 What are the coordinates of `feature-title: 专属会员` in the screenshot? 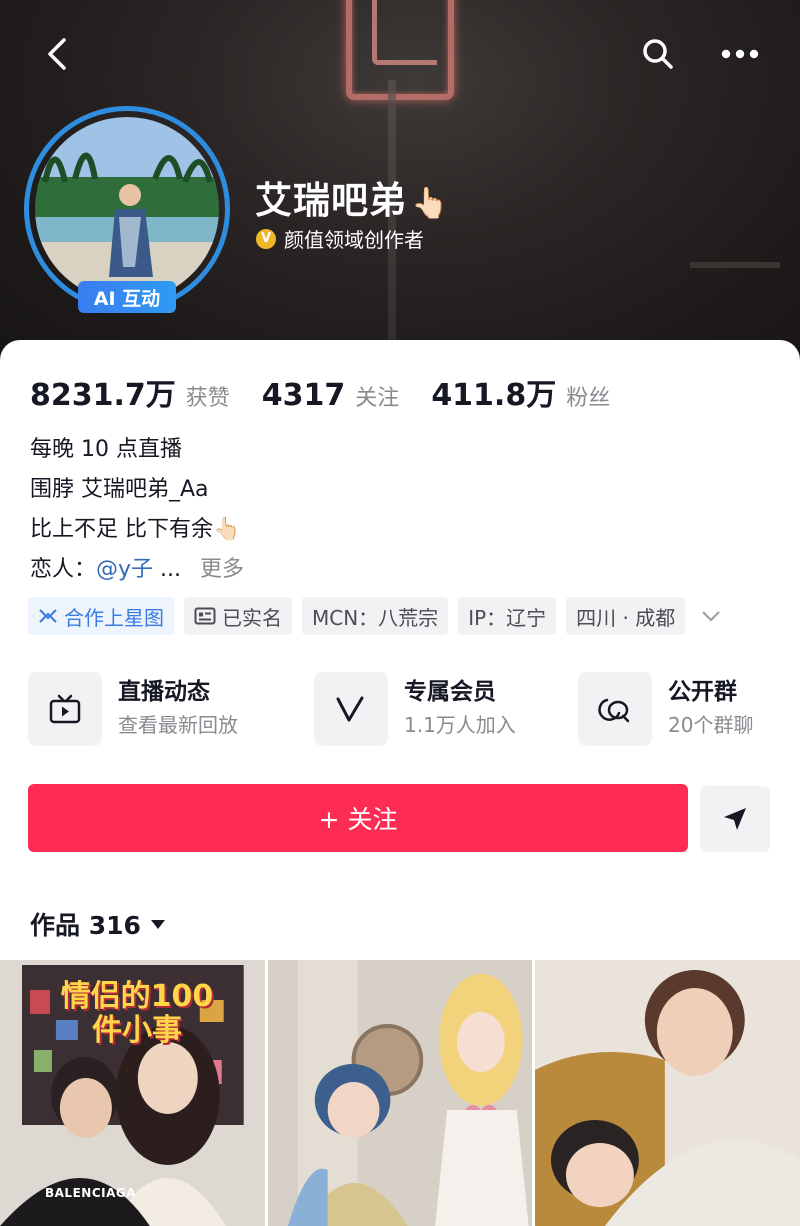 It's located at (450, 692).